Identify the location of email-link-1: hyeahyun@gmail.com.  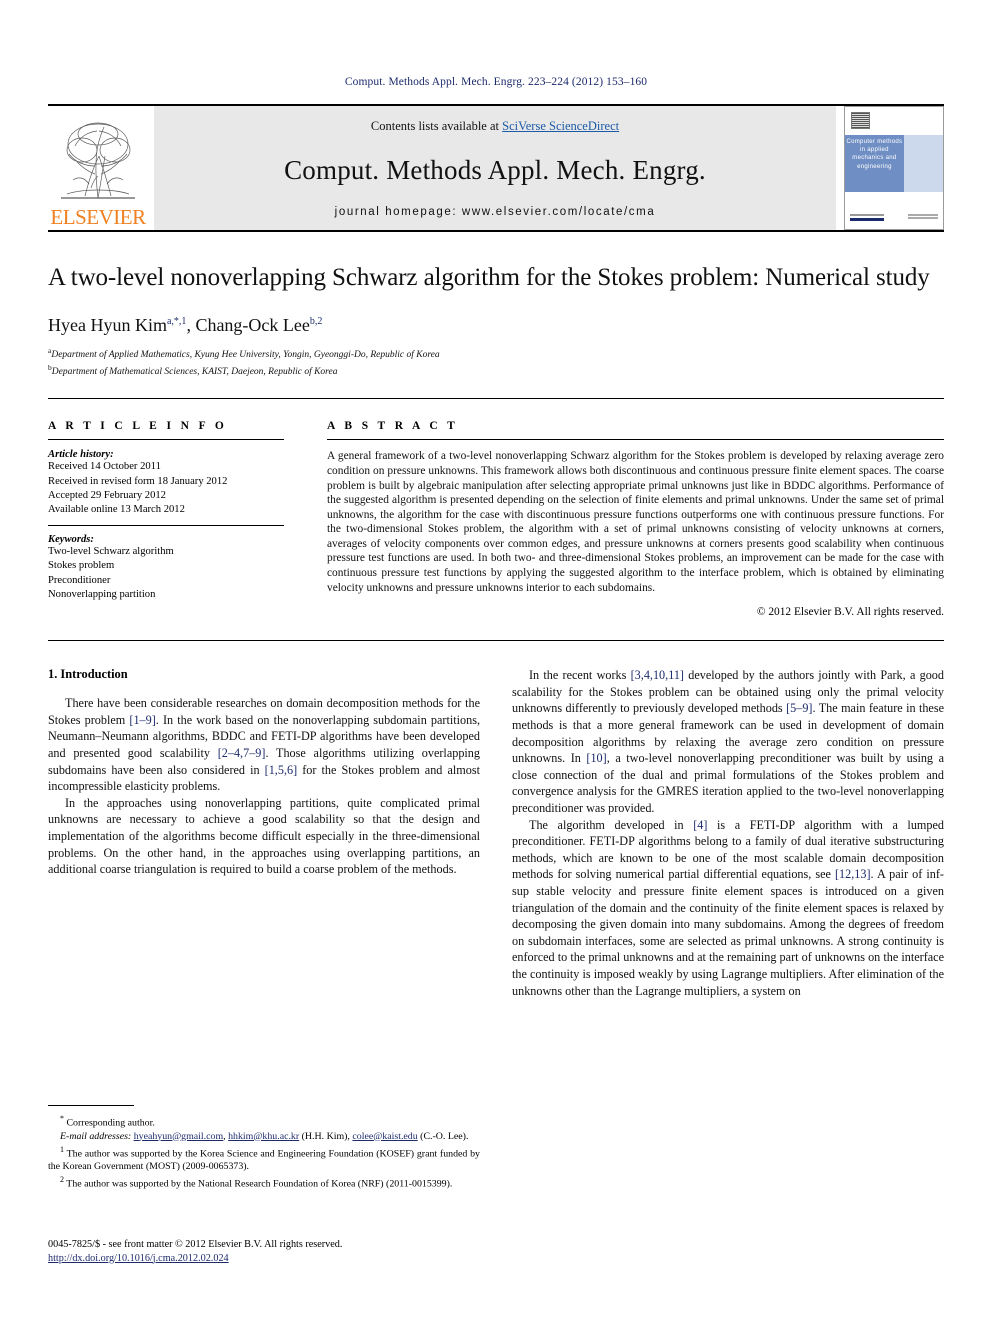
(178, 1136).